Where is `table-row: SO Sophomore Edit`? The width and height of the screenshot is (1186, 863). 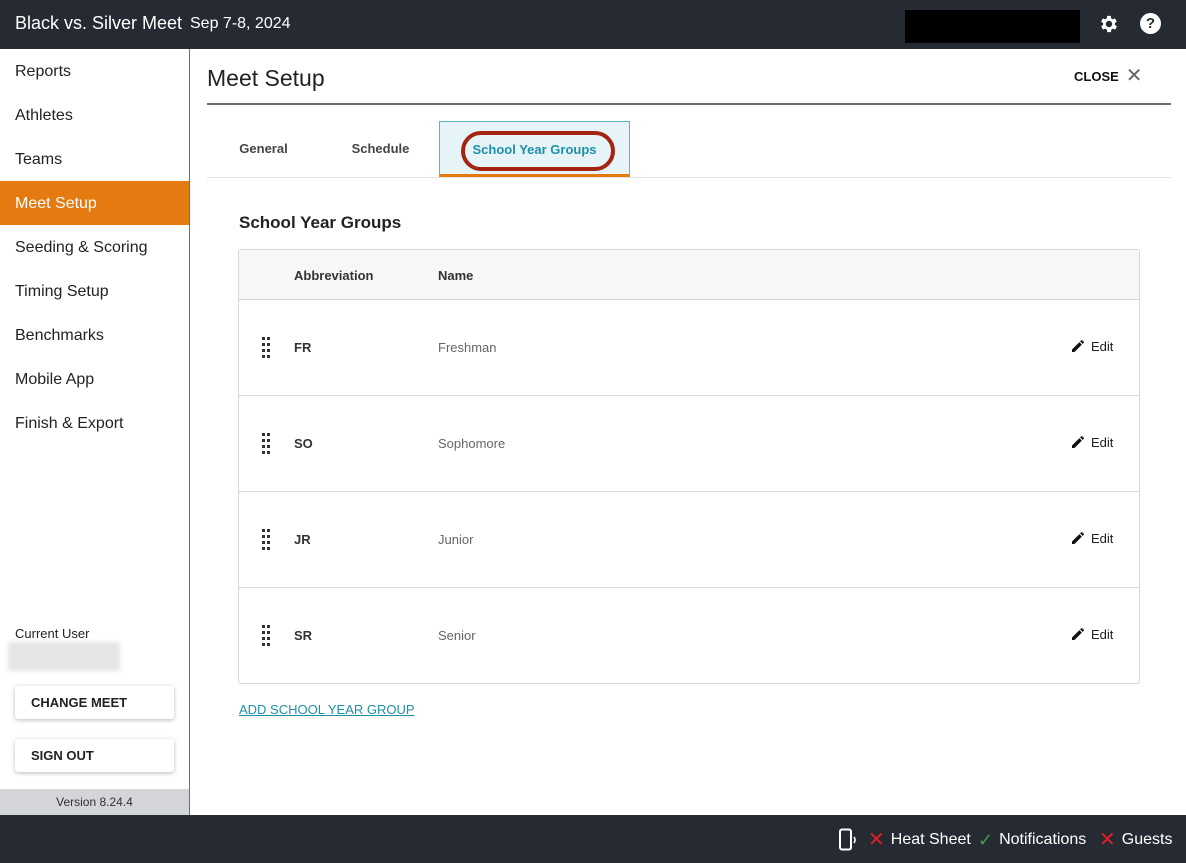 table-row: SO Sophomore Edit is located at coordinates (689, 444).